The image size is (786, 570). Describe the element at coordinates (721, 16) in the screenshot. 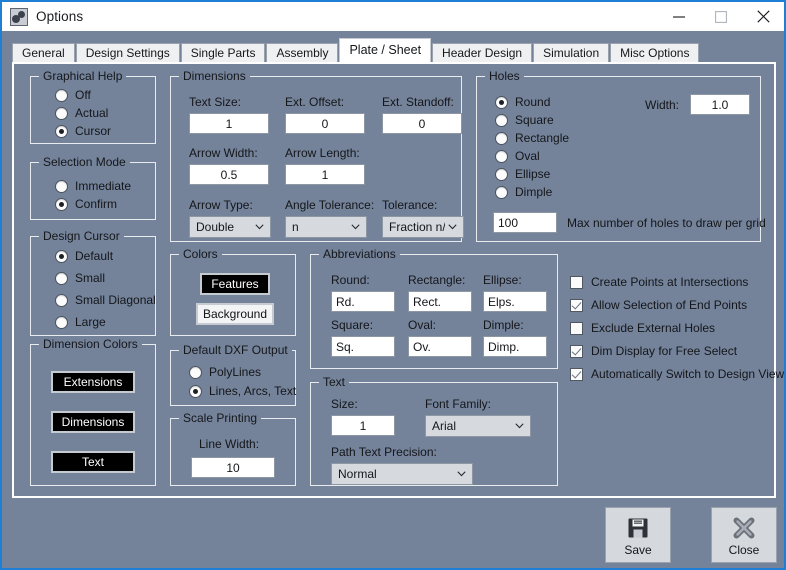

I see `maximize-button` at that location.